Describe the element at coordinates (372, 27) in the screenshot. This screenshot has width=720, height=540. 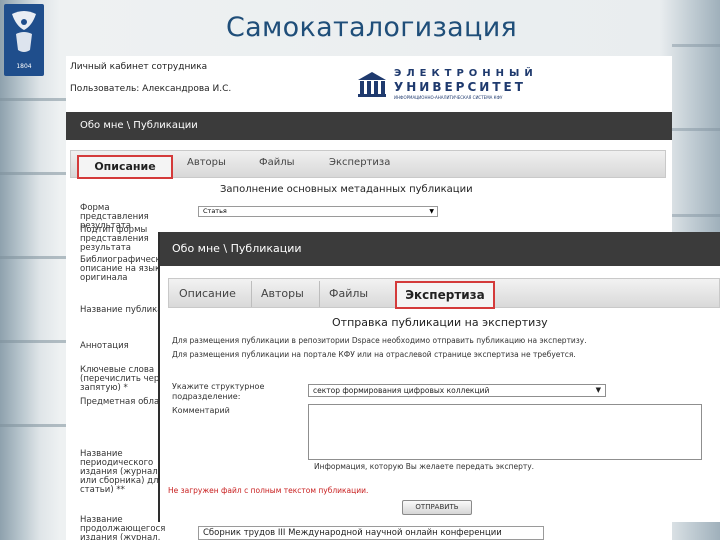
I see `slide-title: Самокаталогизация` at that location.